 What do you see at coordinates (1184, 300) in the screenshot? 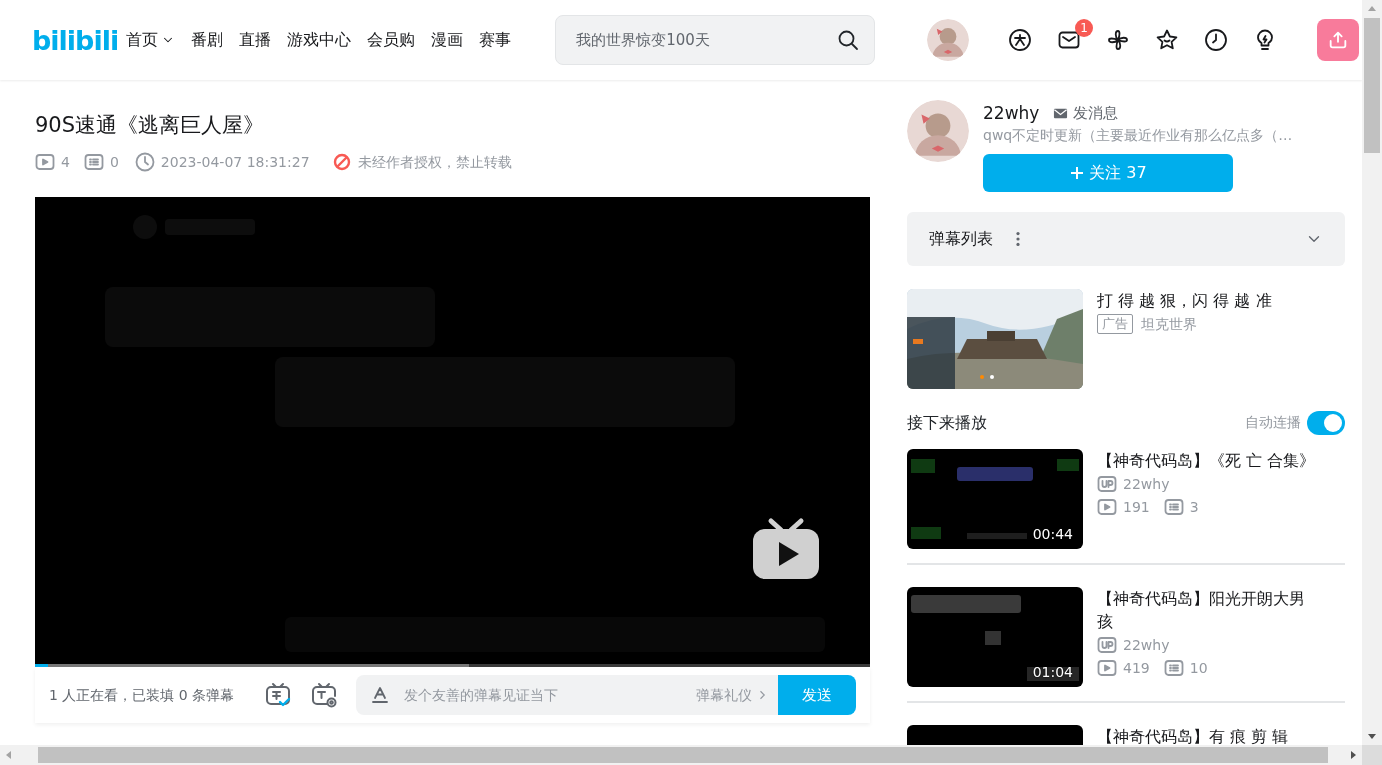
I see `ad-title: 打 得 越 狠，闪 得 越 准` at bounding box center [1184, 300].